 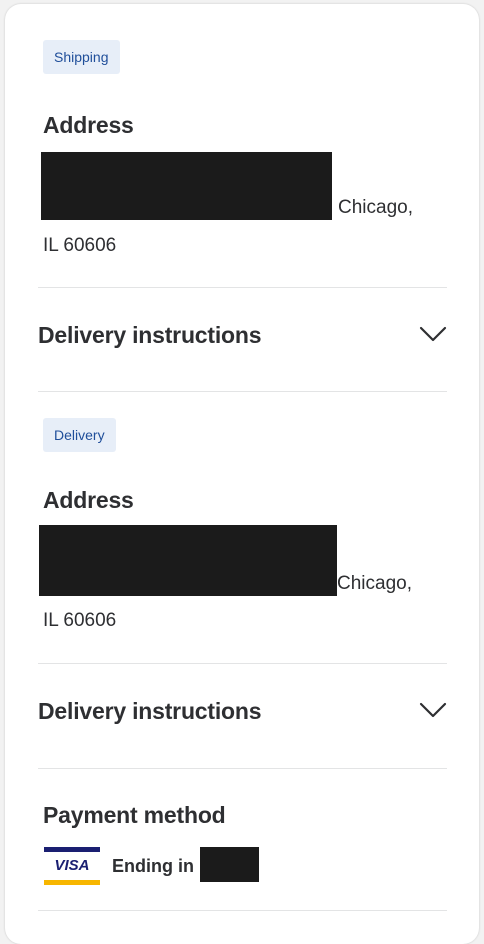 I want to click on visa-card-icon: VISA, so click(x=72, y=866).